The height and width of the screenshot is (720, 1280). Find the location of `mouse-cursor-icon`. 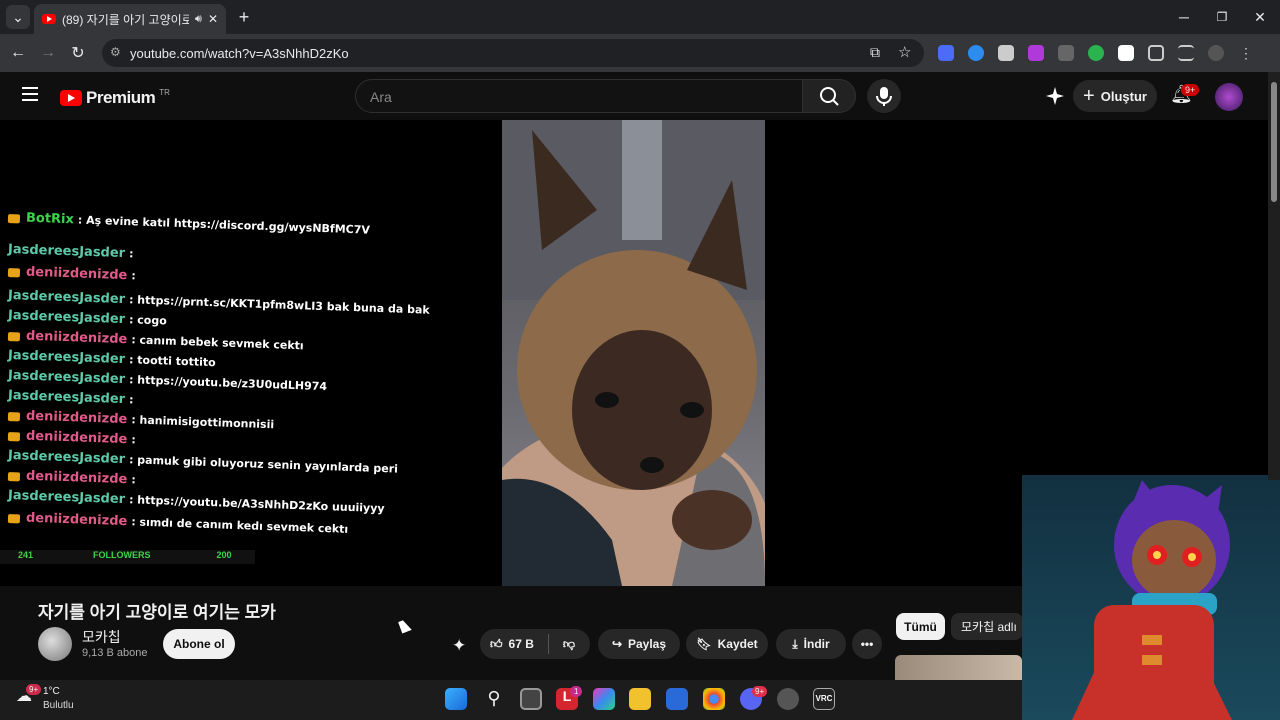

mouse-cursor-icon is located at coordinates (405, 626).